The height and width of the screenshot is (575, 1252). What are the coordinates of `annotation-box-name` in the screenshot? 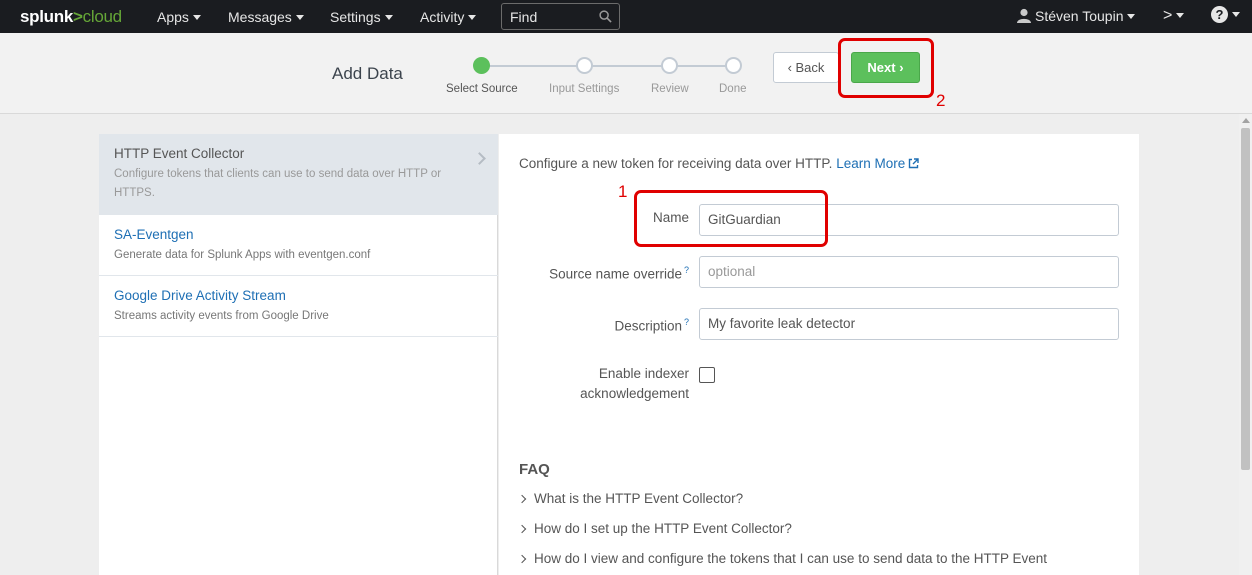 It's located at (731, 218).